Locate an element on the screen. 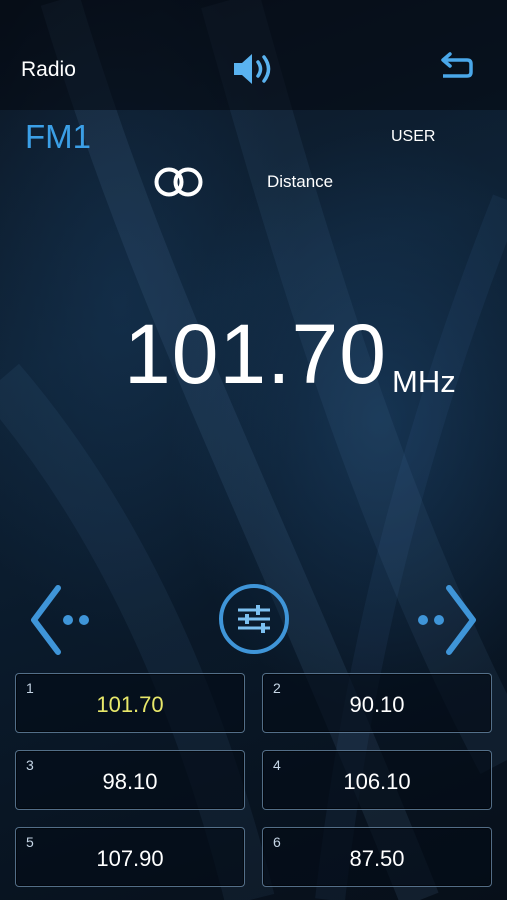 The width and height of the screenshot is (507, 900). seek-back-button is located at coordinates (62, 620).